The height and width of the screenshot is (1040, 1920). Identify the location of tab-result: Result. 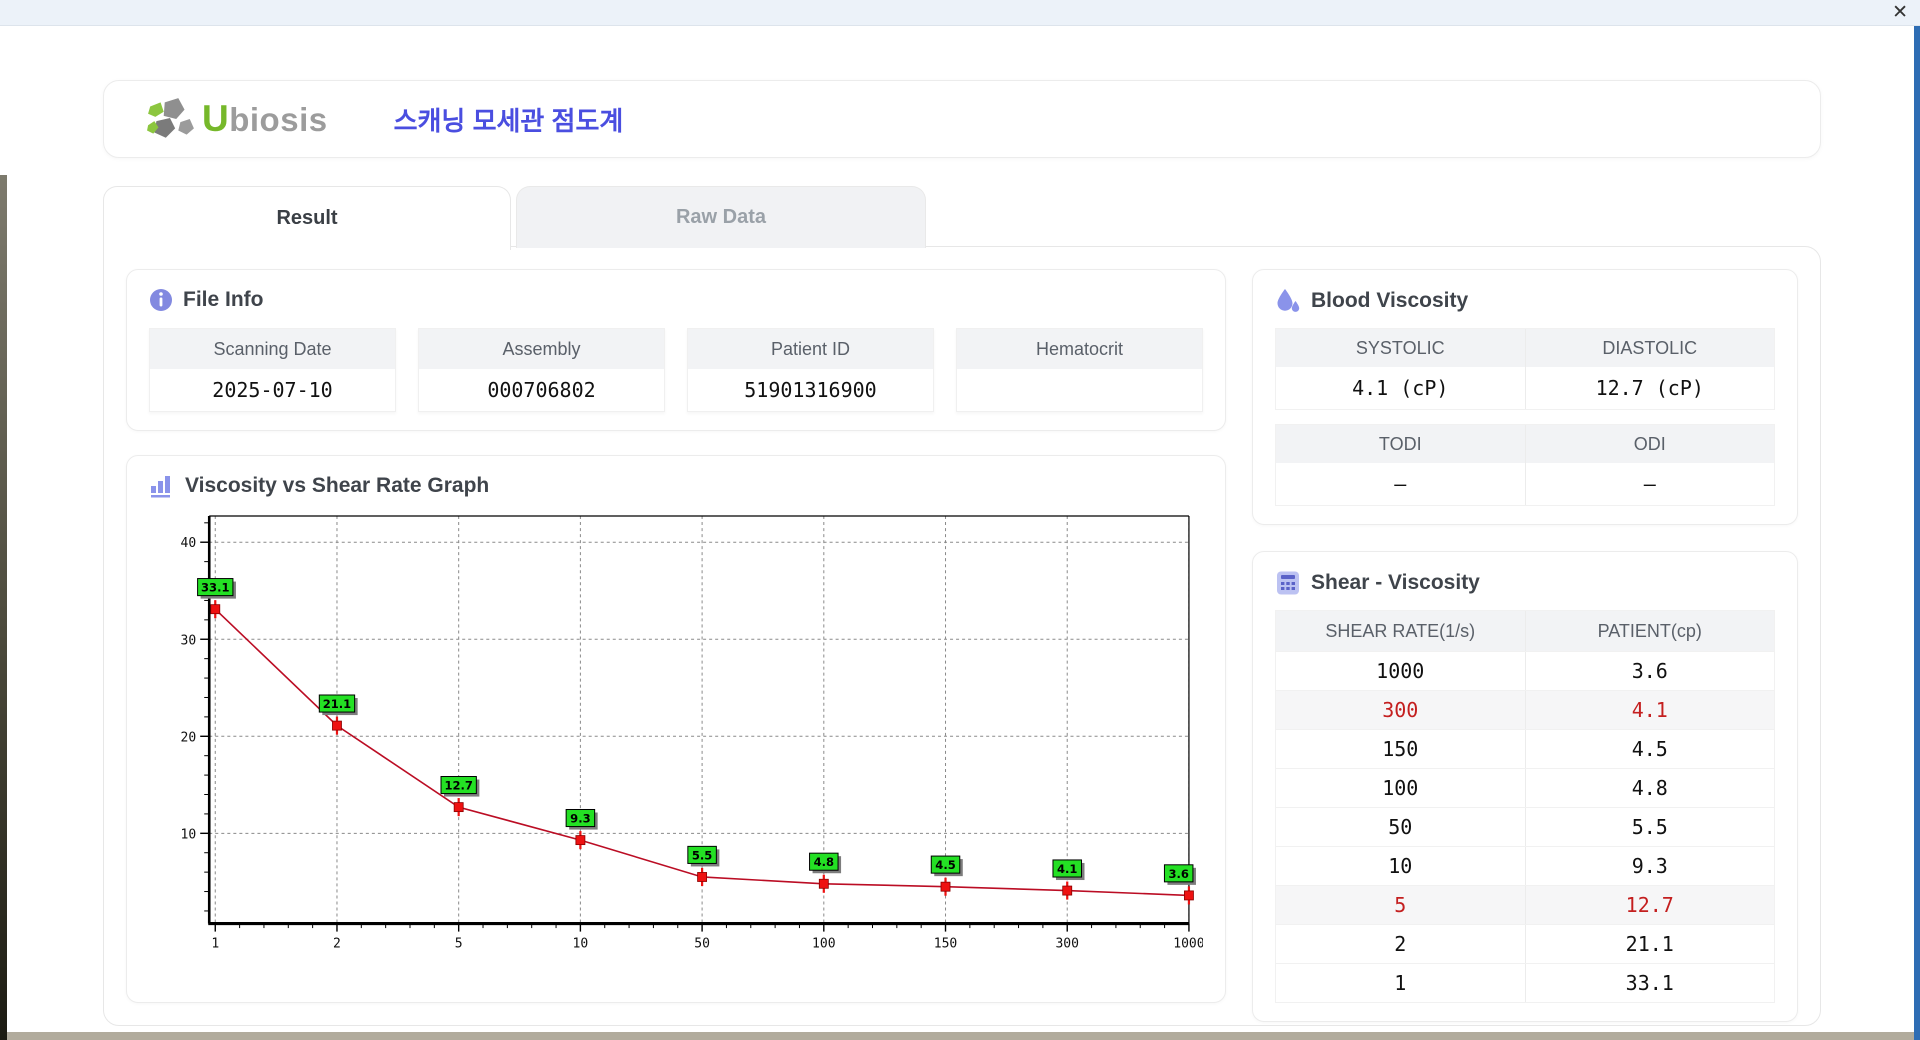
(307, 218).